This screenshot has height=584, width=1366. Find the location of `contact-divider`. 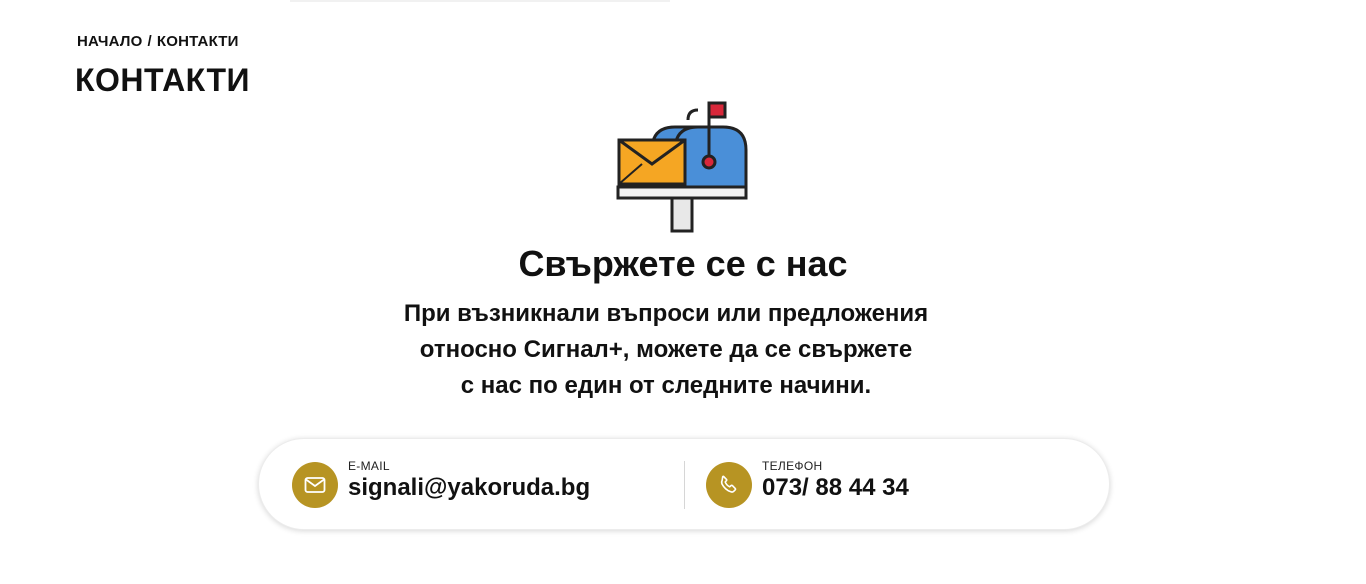

contact-divider is located at coordinates (684, 485).